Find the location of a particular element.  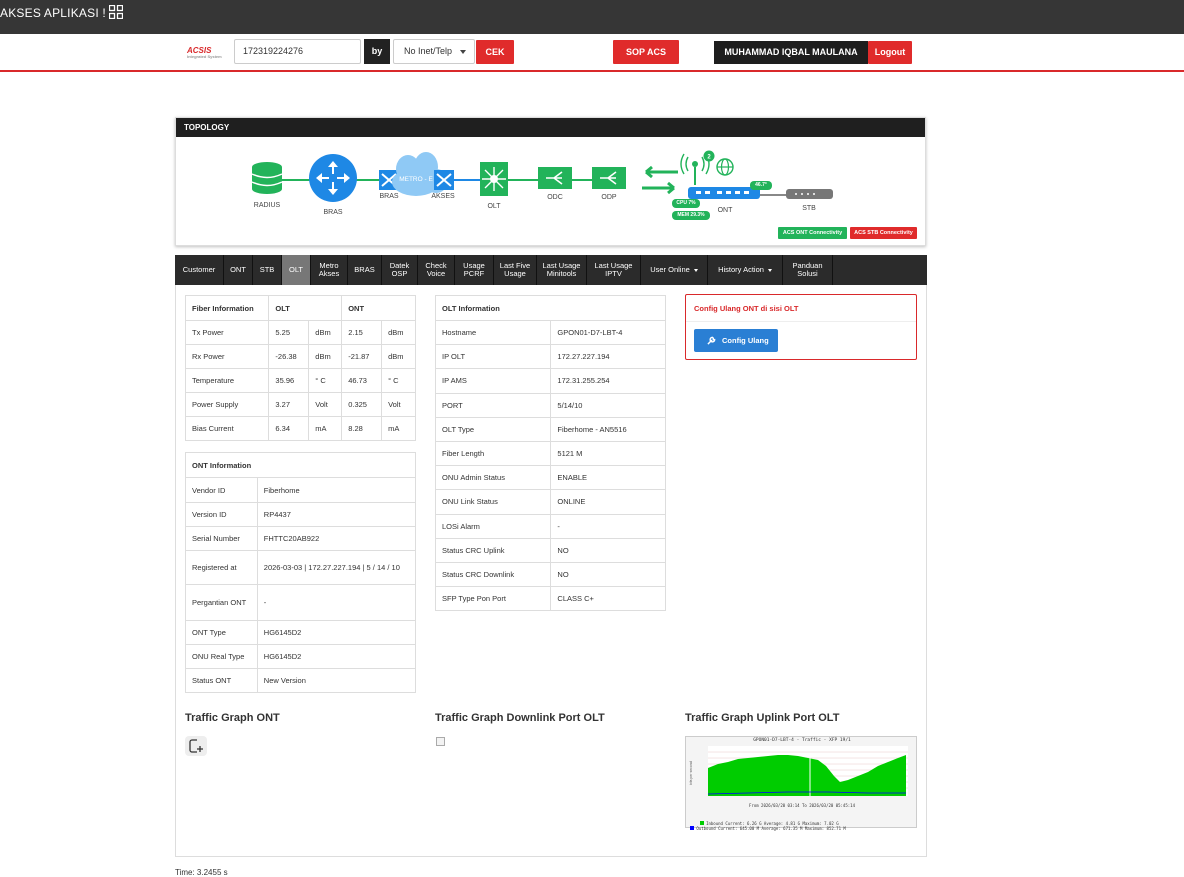

table-row: Hostname GPON01-D7-LBT-4 is located at coordinates (550, 332).